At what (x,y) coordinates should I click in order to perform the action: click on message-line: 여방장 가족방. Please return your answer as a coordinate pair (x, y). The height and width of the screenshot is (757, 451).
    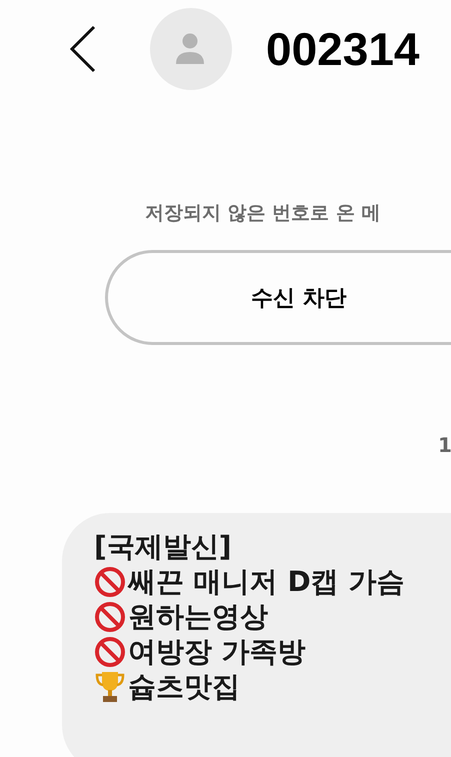
    Looking at the image, I should click on (217, 652).